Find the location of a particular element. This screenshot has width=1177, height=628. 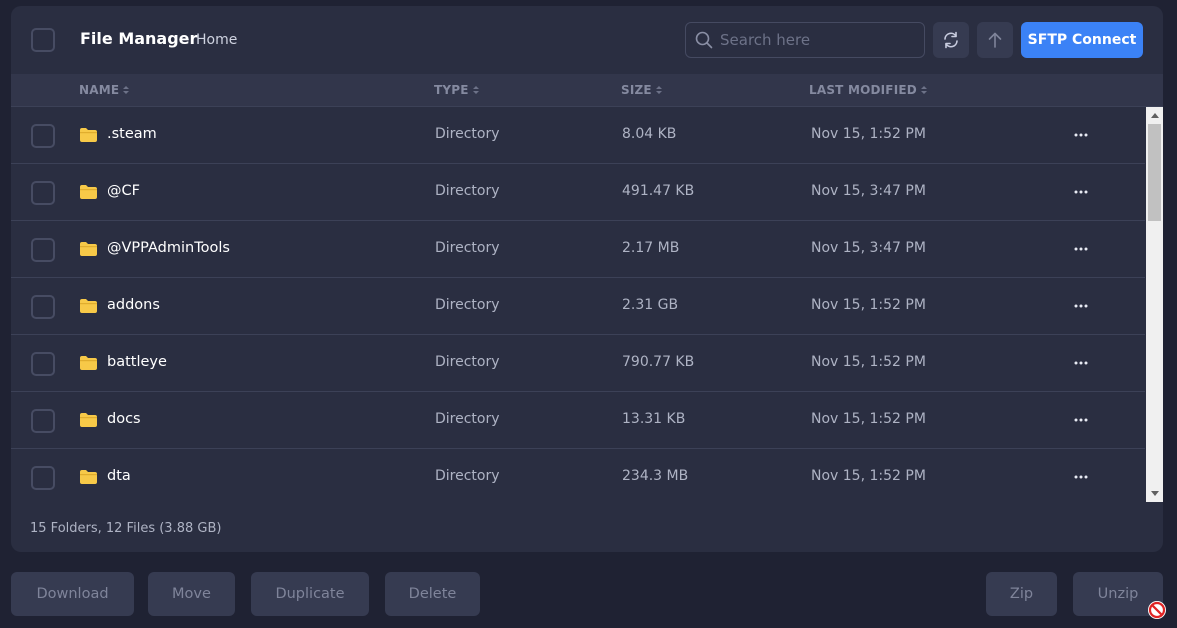

vertical-scrollbar is located at coordinates (1154, 304).